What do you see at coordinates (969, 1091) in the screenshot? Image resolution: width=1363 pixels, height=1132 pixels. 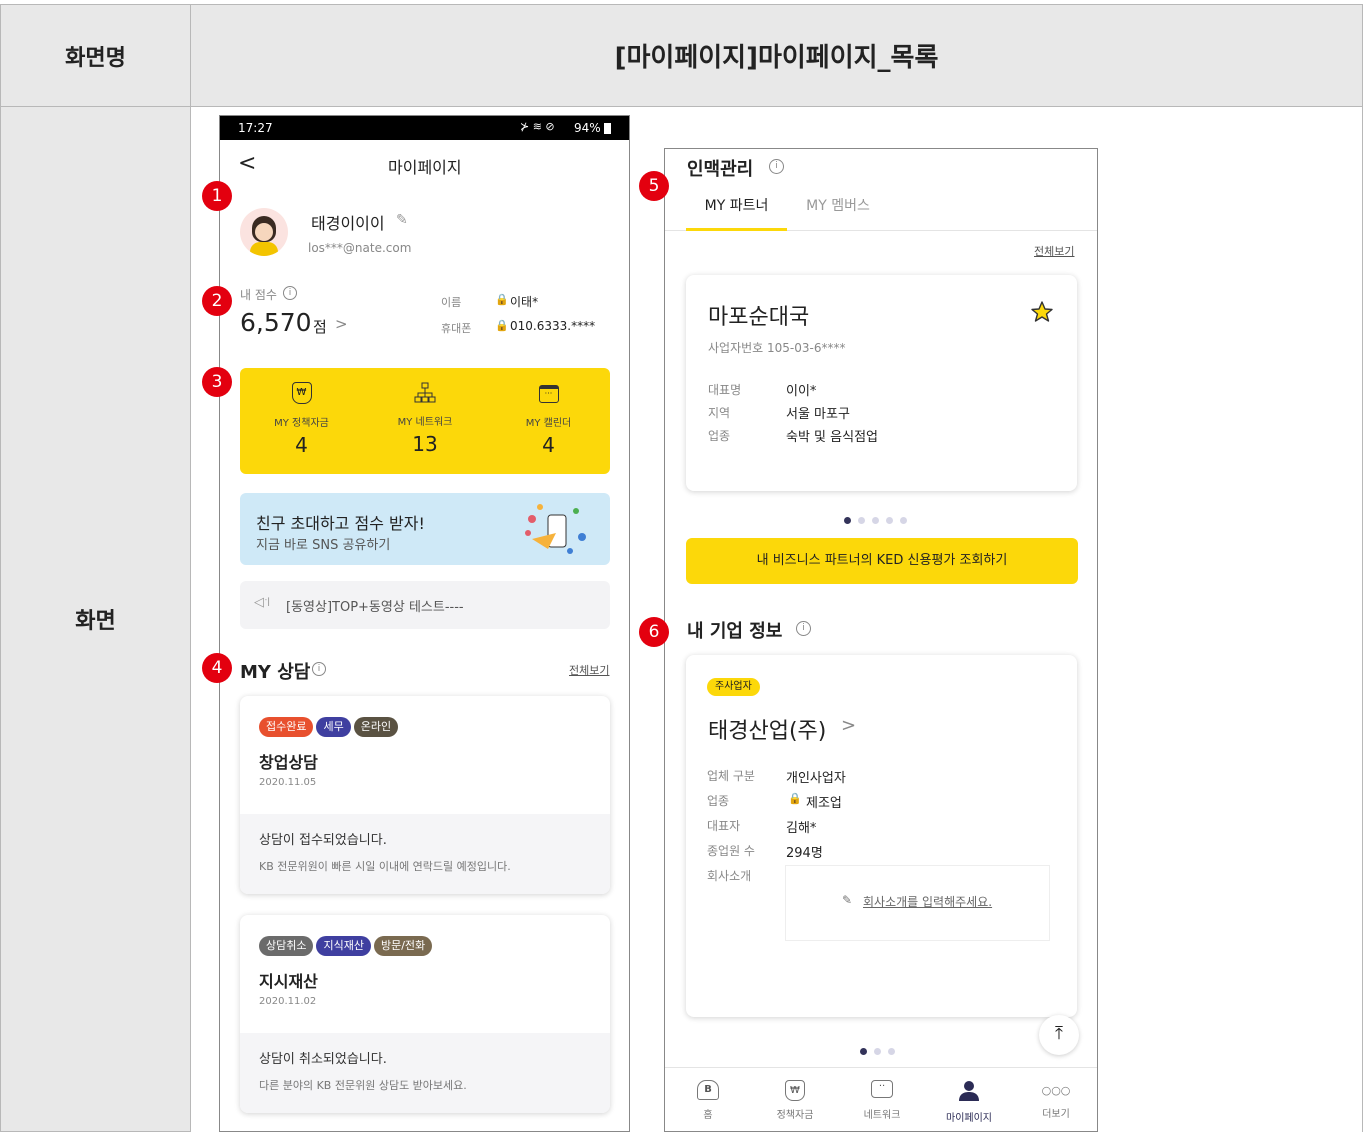 I see `person-icon` at bounding box center [969, 1091].